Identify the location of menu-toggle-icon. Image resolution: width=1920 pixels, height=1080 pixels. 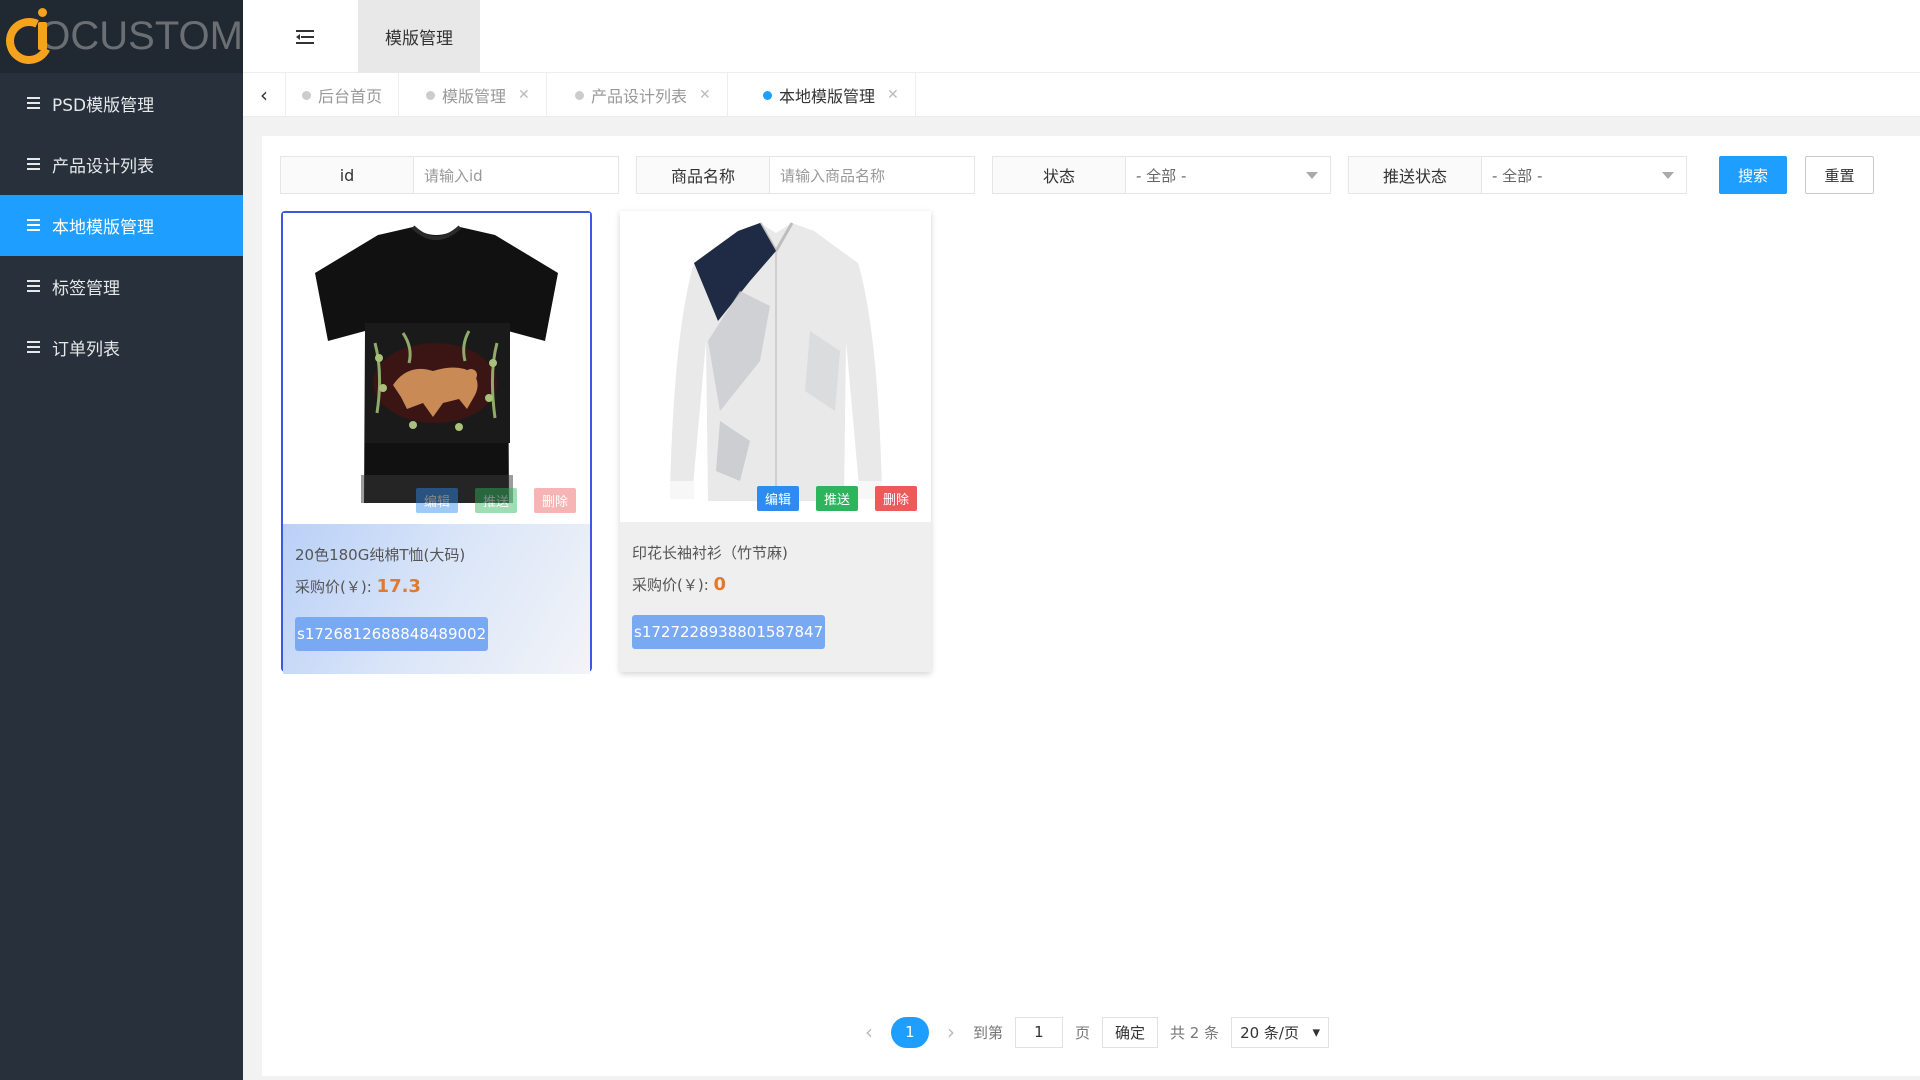
(305, 37).